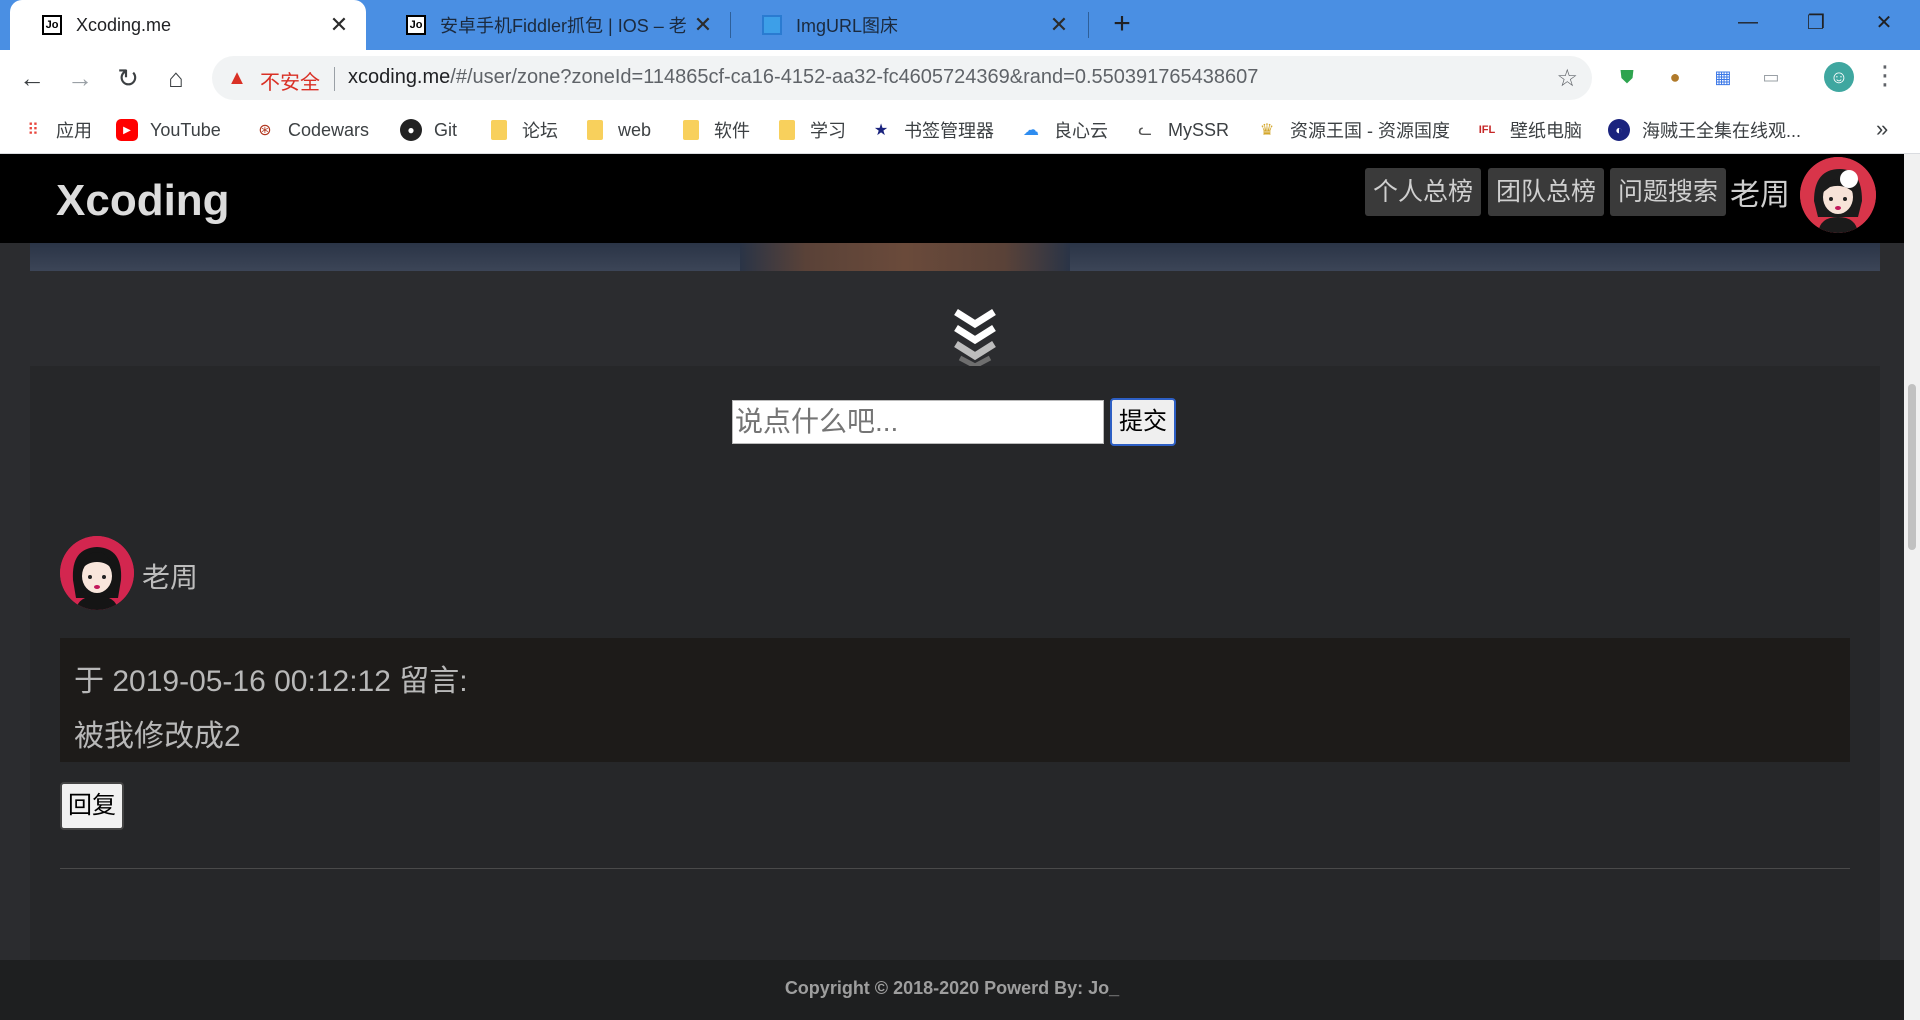 This screenshot has width=1920, height=1020. Describe the element at coordinates (1912, 587) in the screenshot. I see `page-scrollbar` at that location.